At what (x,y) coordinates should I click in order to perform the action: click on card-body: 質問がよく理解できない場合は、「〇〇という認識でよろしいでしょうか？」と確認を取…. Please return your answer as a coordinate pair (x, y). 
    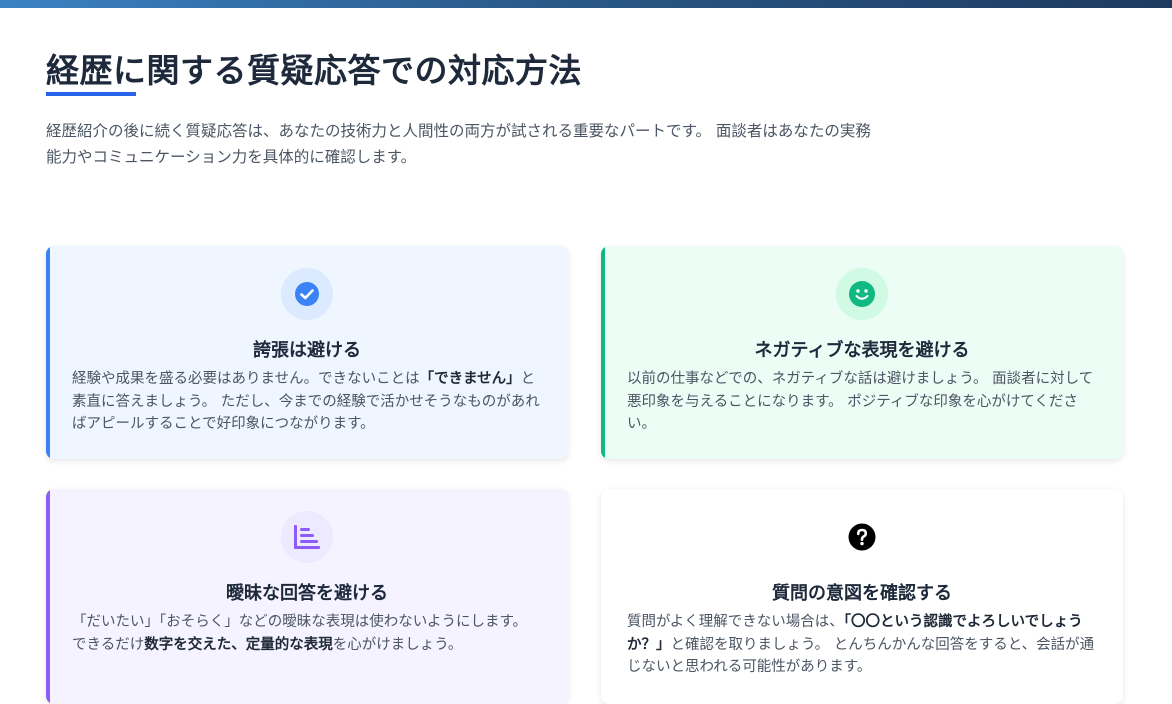
    Looking at the image, I should click on (862, 645).